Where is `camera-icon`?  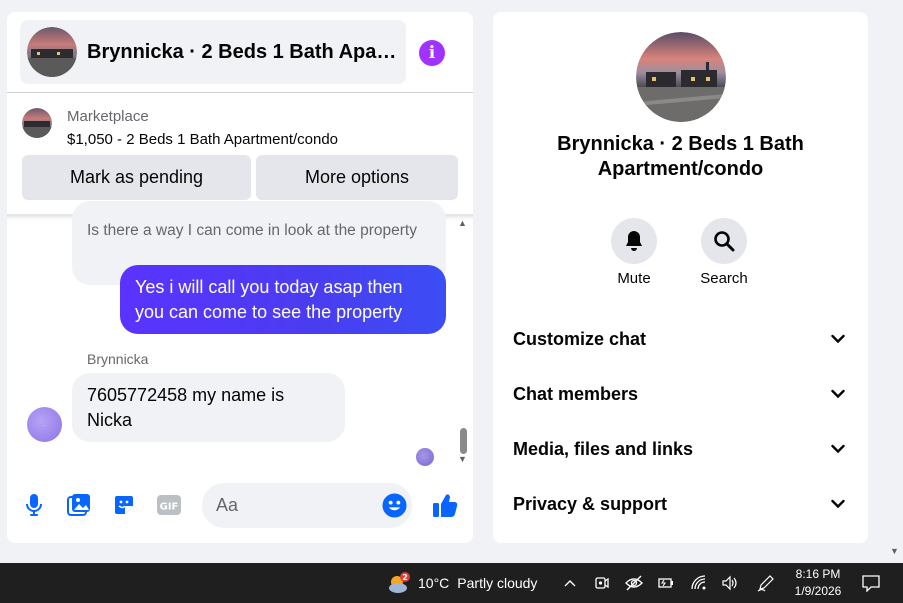 camera-icon is located at coordinates (602, 583).